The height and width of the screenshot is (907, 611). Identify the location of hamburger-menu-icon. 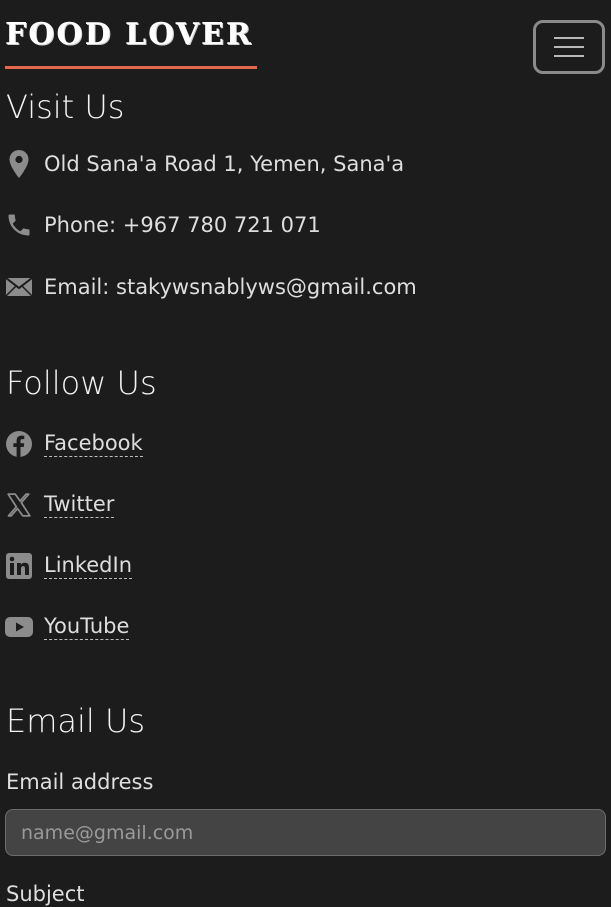
(569, 47).